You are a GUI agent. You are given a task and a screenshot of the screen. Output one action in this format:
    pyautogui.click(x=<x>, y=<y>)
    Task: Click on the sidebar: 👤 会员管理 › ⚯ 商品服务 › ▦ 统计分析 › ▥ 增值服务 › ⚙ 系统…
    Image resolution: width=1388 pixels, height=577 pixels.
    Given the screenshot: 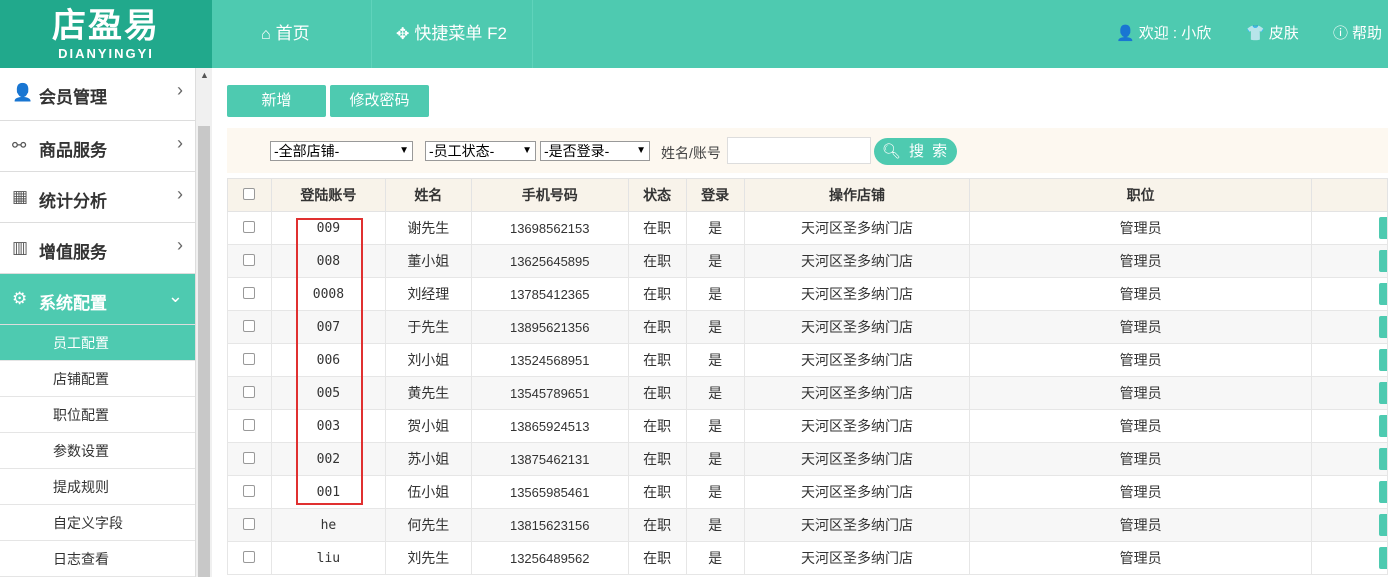 What is the action you would take?
    pyautogui.click(x=98, y=322)
    